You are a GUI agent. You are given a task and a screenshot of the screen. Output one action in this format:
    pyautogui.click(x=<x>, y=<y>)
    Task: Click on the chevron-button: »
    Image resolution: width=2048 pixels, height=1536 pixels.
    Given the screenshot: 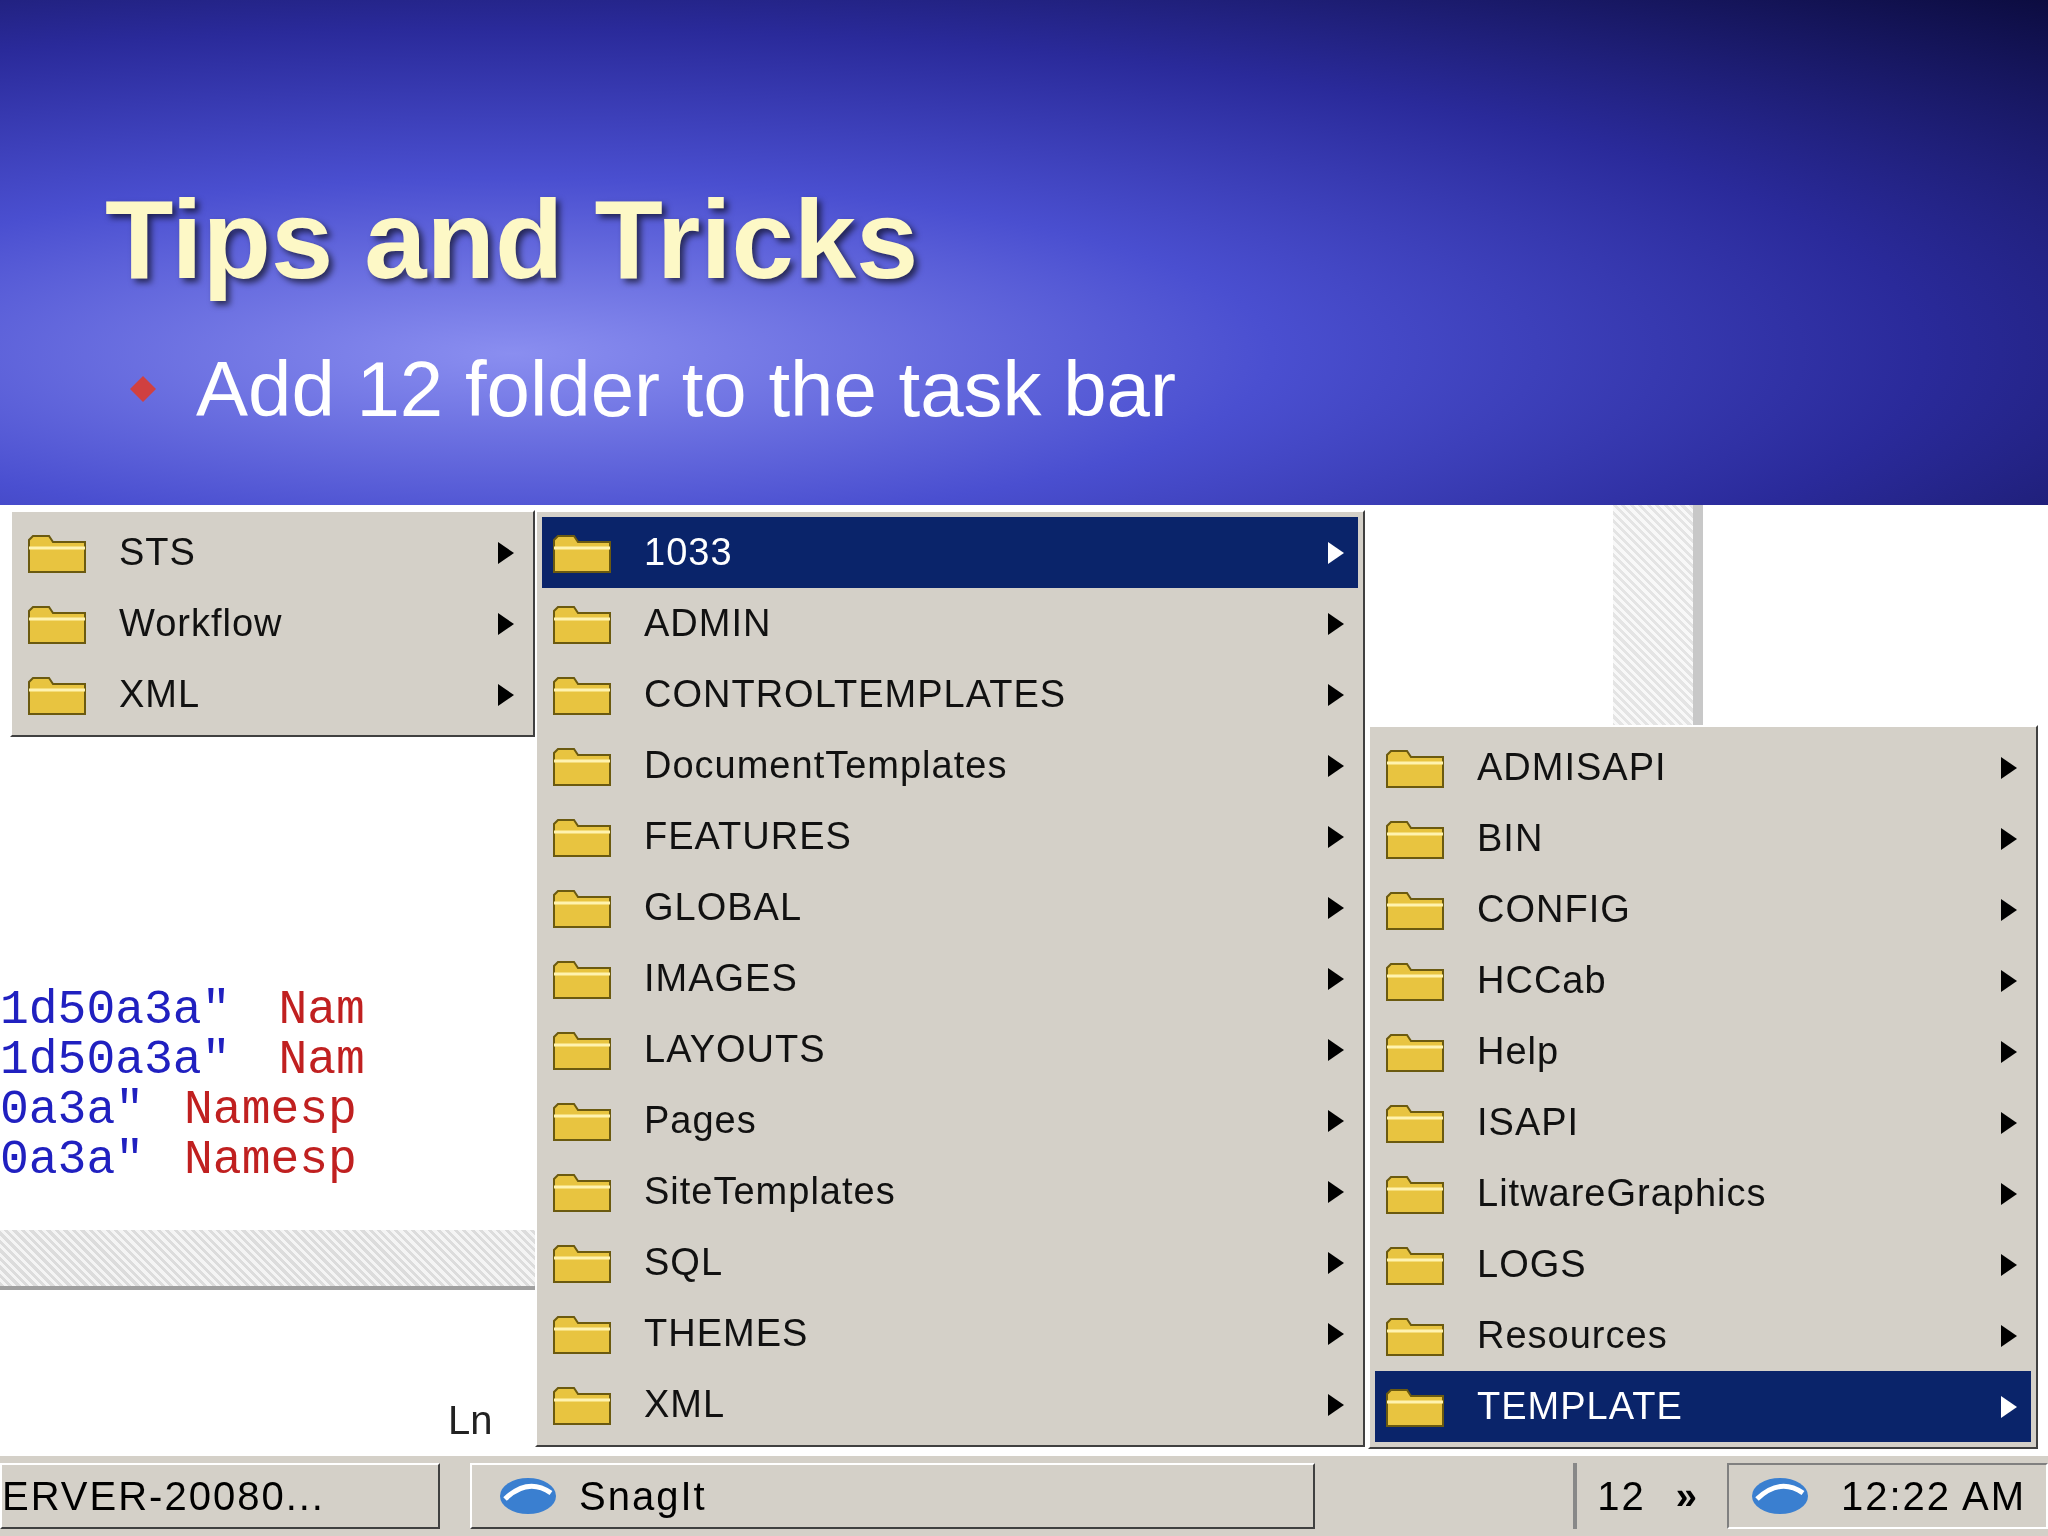 What is the action you would take?
    pyautogui.click(x=1686, y=1496)
    